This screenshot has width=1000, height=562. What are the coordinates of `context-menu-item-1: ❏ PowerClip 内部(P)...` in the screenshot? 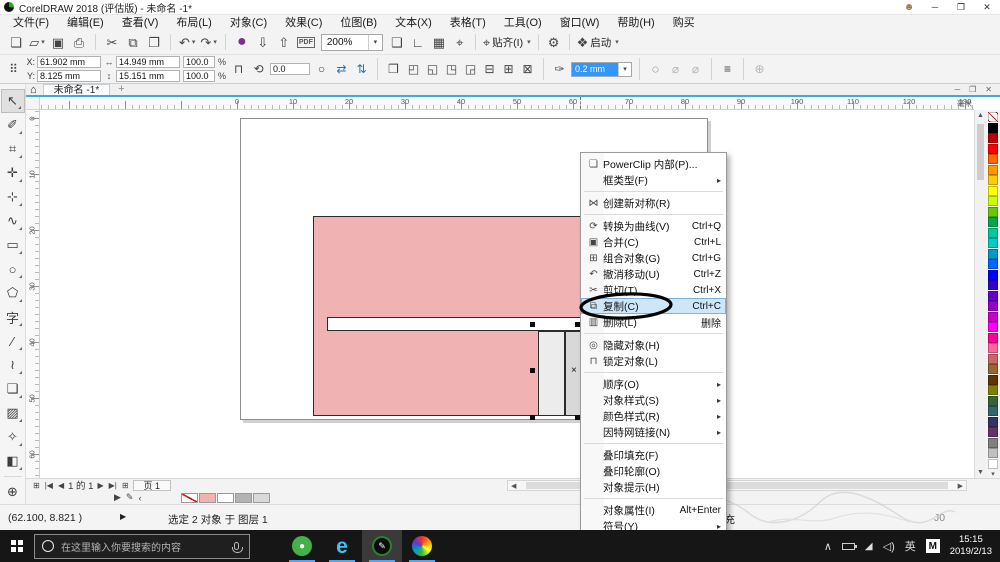 It's located at (653, 164).